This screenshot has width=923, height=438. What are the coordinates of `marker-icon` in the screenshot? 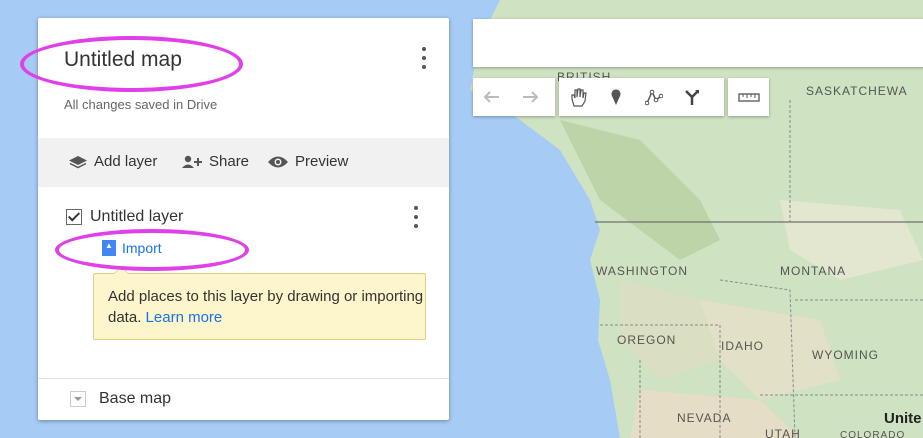 It's located at (616, 97).